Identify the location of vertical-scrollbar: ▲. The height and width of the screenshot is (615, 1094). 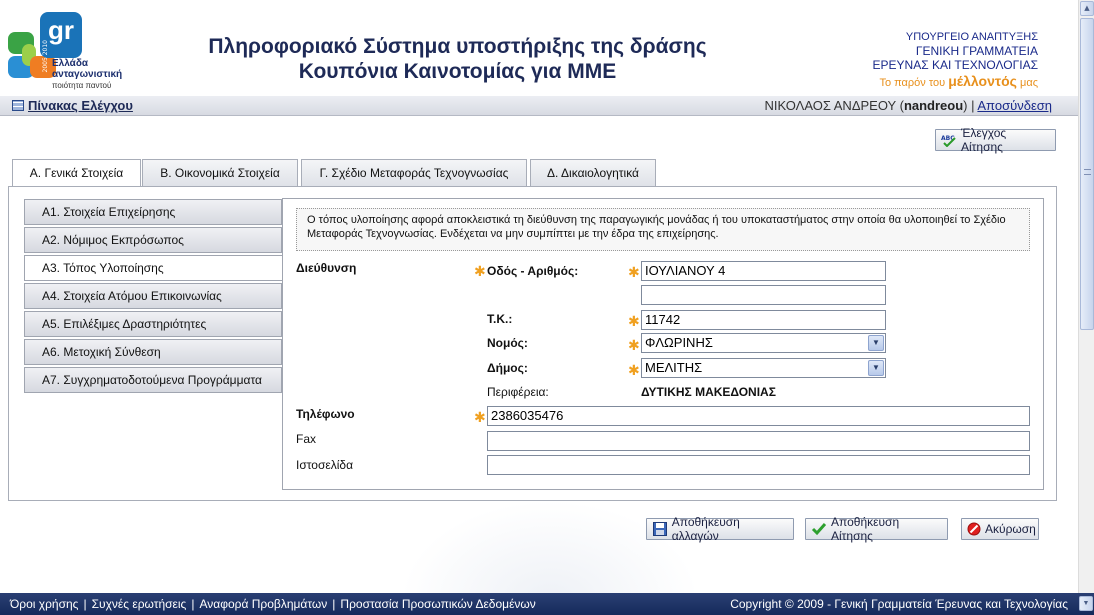
(1086, 307).